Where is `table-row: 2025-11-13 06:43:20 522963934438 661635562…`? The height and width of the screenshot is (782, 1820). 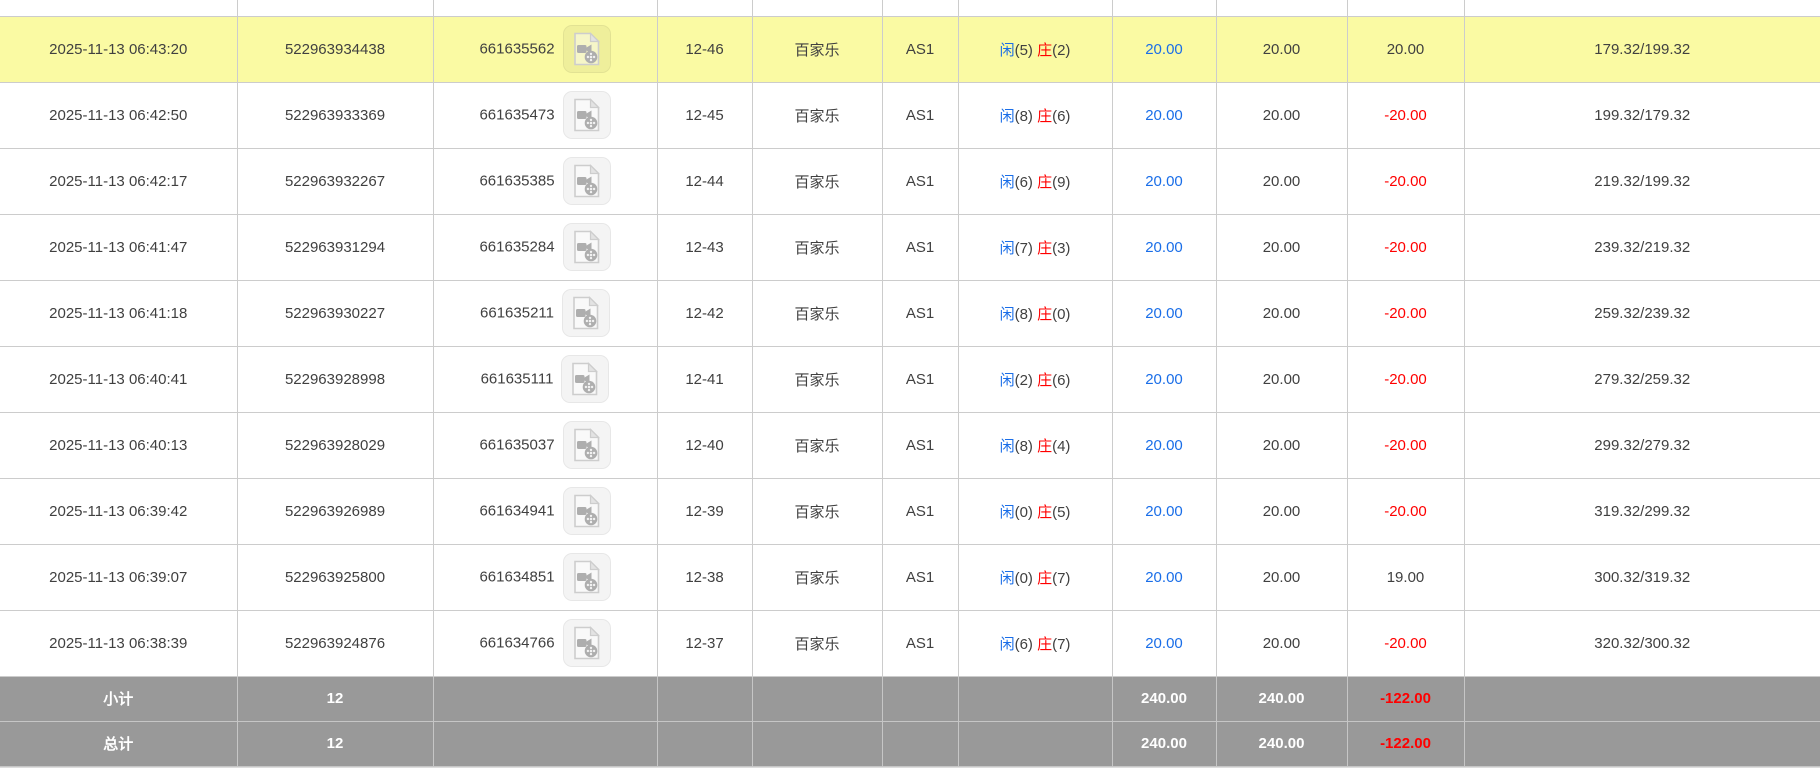 table-row: 2025-11-13 06:43:20 522963934438 661635562… is located at coordinates (910, 49).